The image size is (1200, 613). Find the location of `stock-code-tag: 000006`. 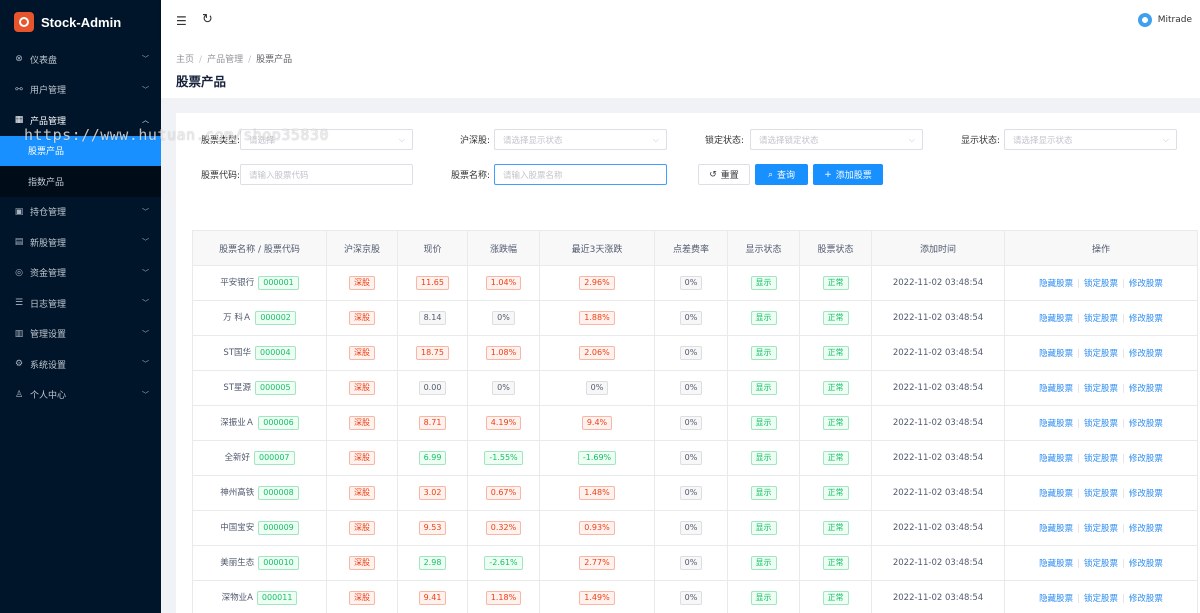

stock-code-tag: 000006 is located at coordinates (278, 423).